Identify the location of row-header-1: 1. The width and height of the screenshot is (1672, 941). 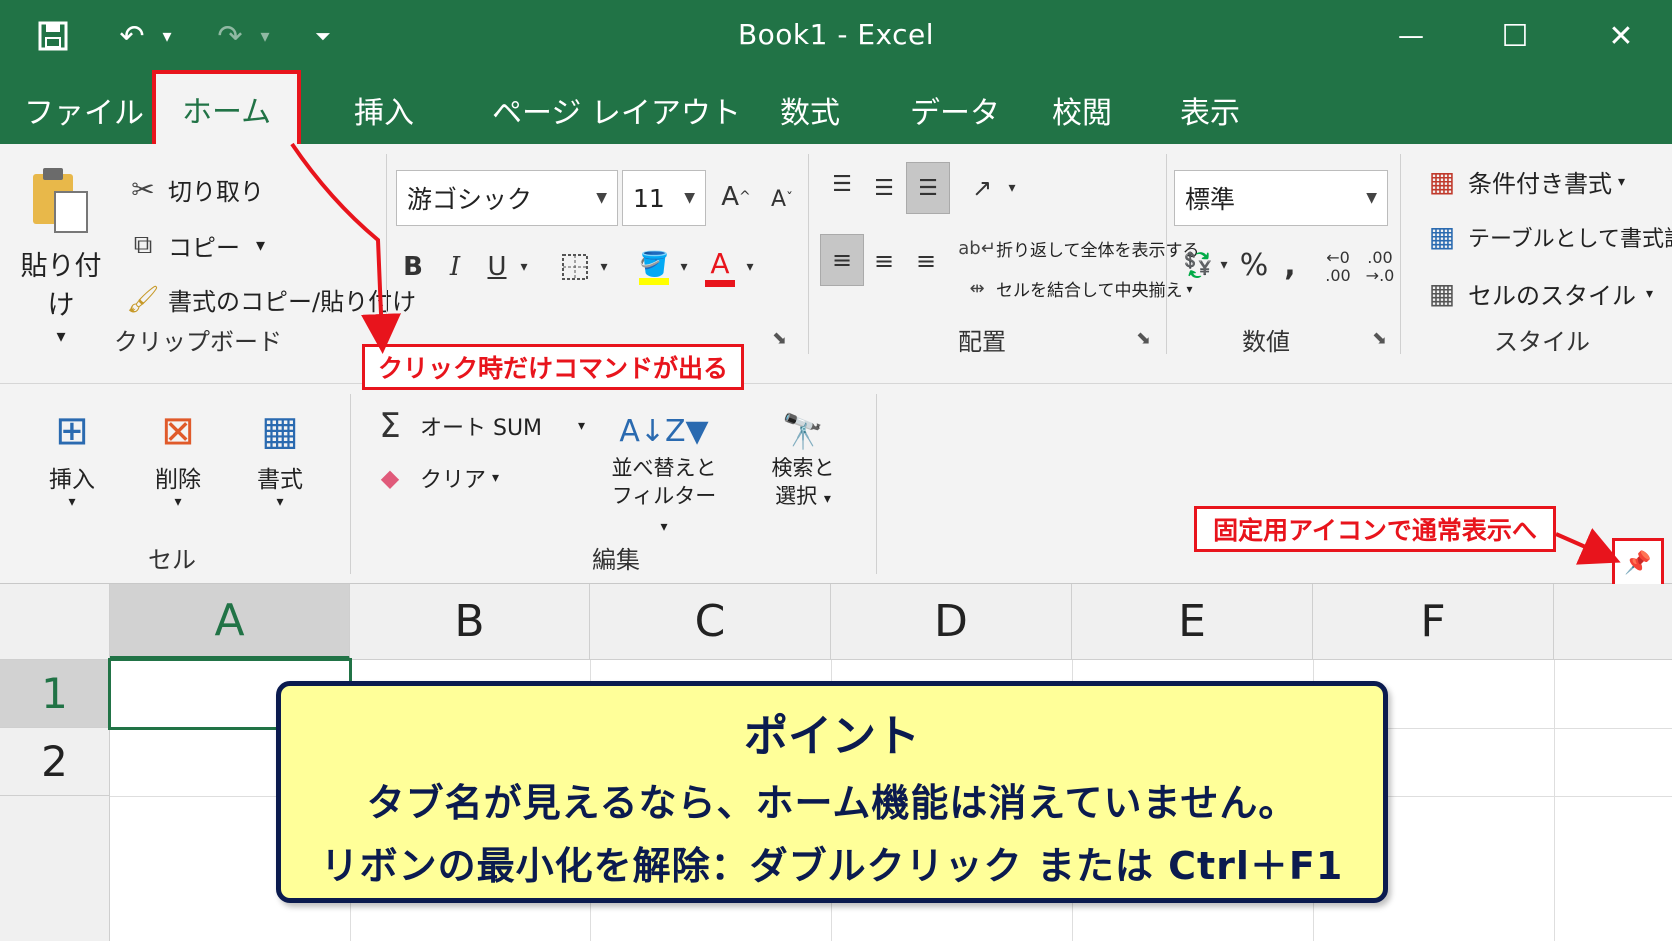
(55, 694).